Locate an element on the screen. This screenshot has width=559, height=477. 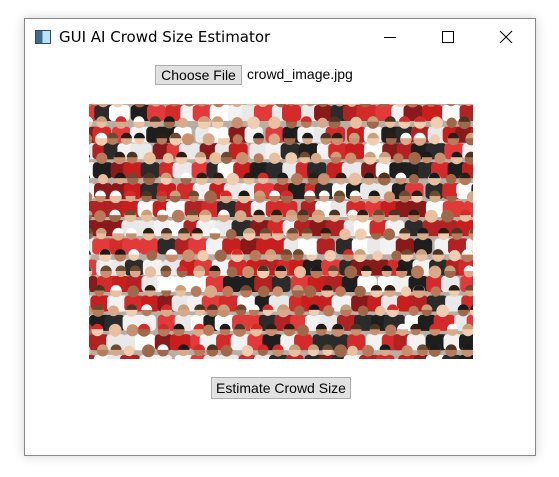
close-icon is located at coordinates (506, 37).